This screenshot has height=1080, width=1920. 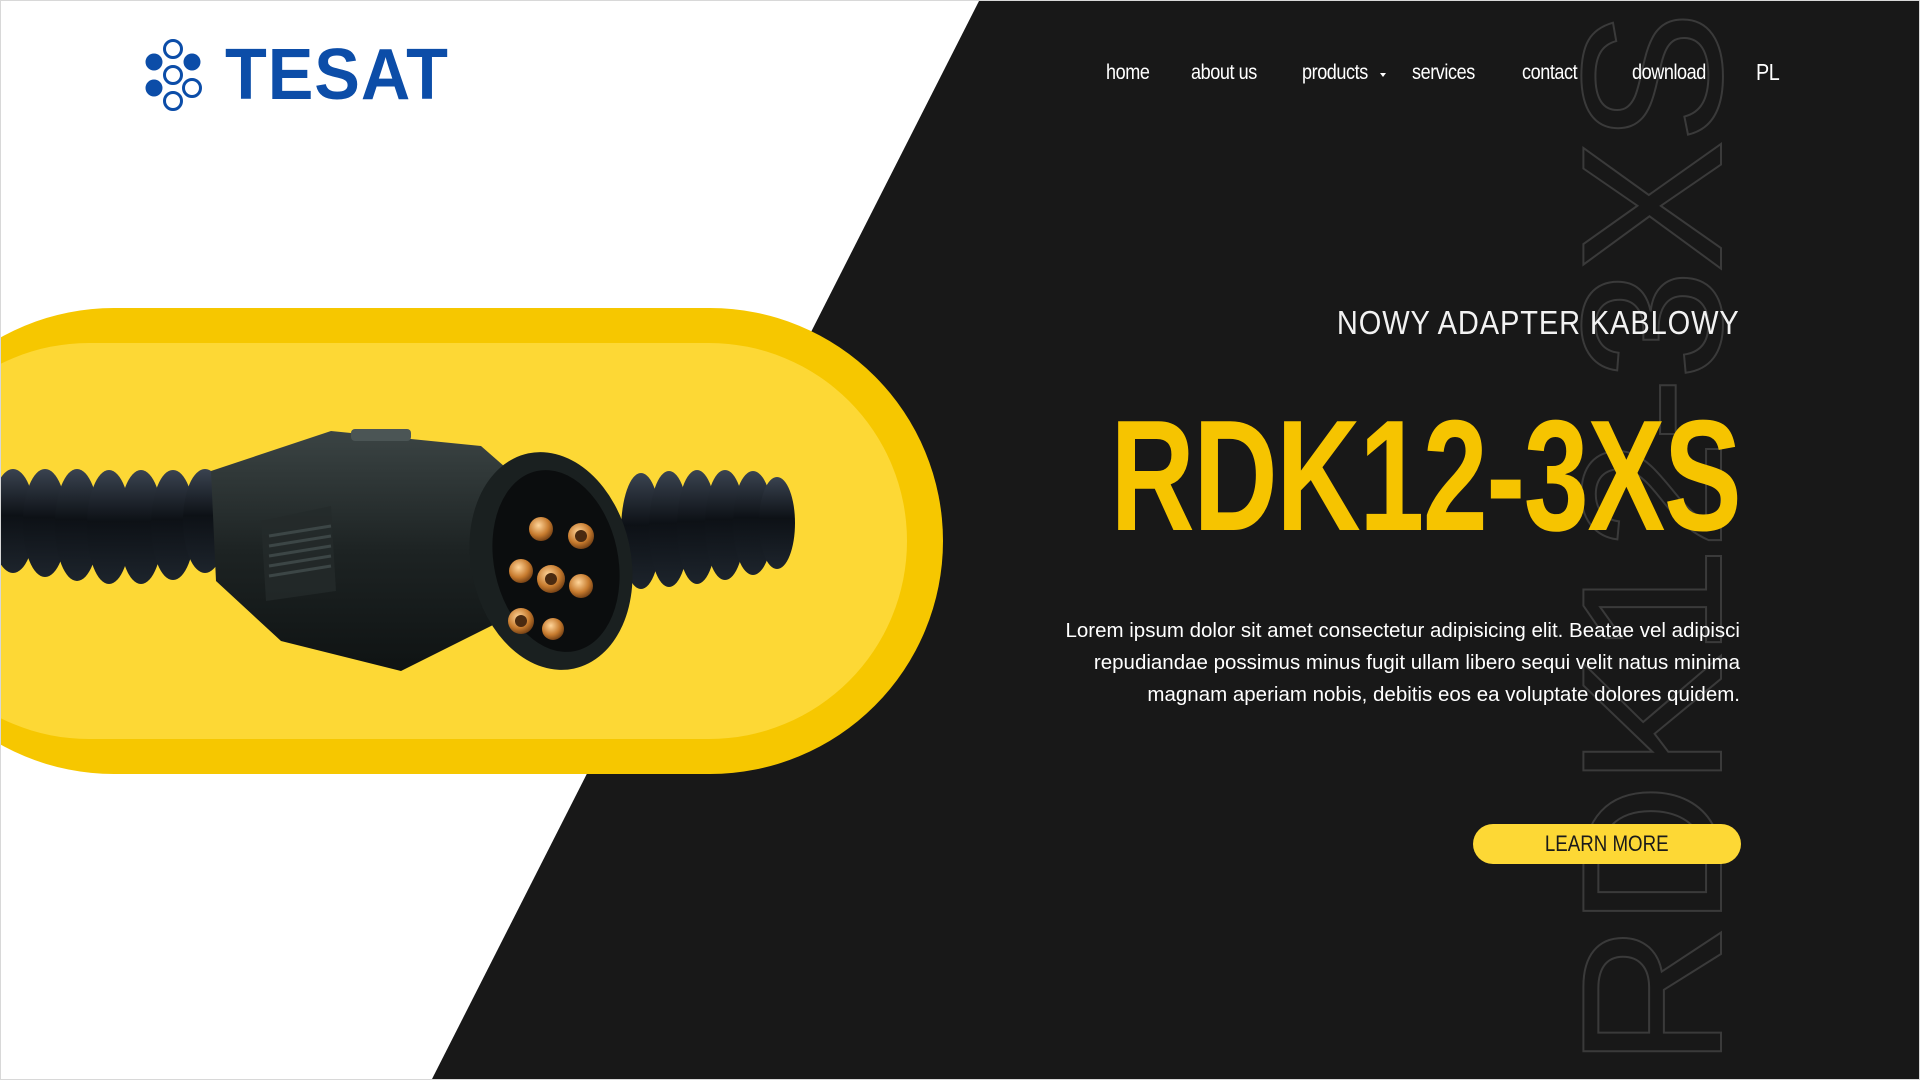 What do you see at coordinates (173, 75) in the screenshot?
I see `logo-circles-icon` at bounding box center [173, 75].